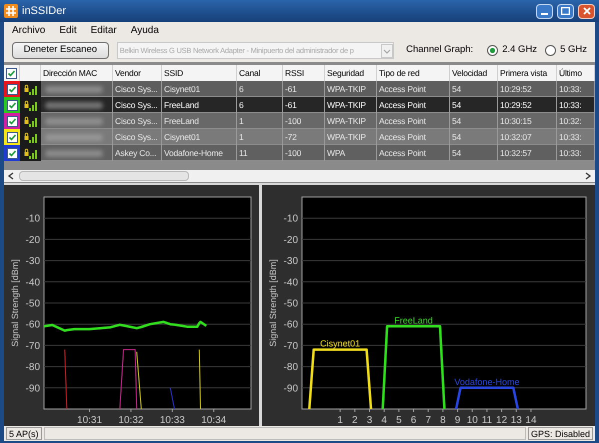 The width and height of the screenshot is (599, 443). What do you see at coordinates (11, 73) in the screenshot?
I see `checkbox` at bounding box center [11, 73].